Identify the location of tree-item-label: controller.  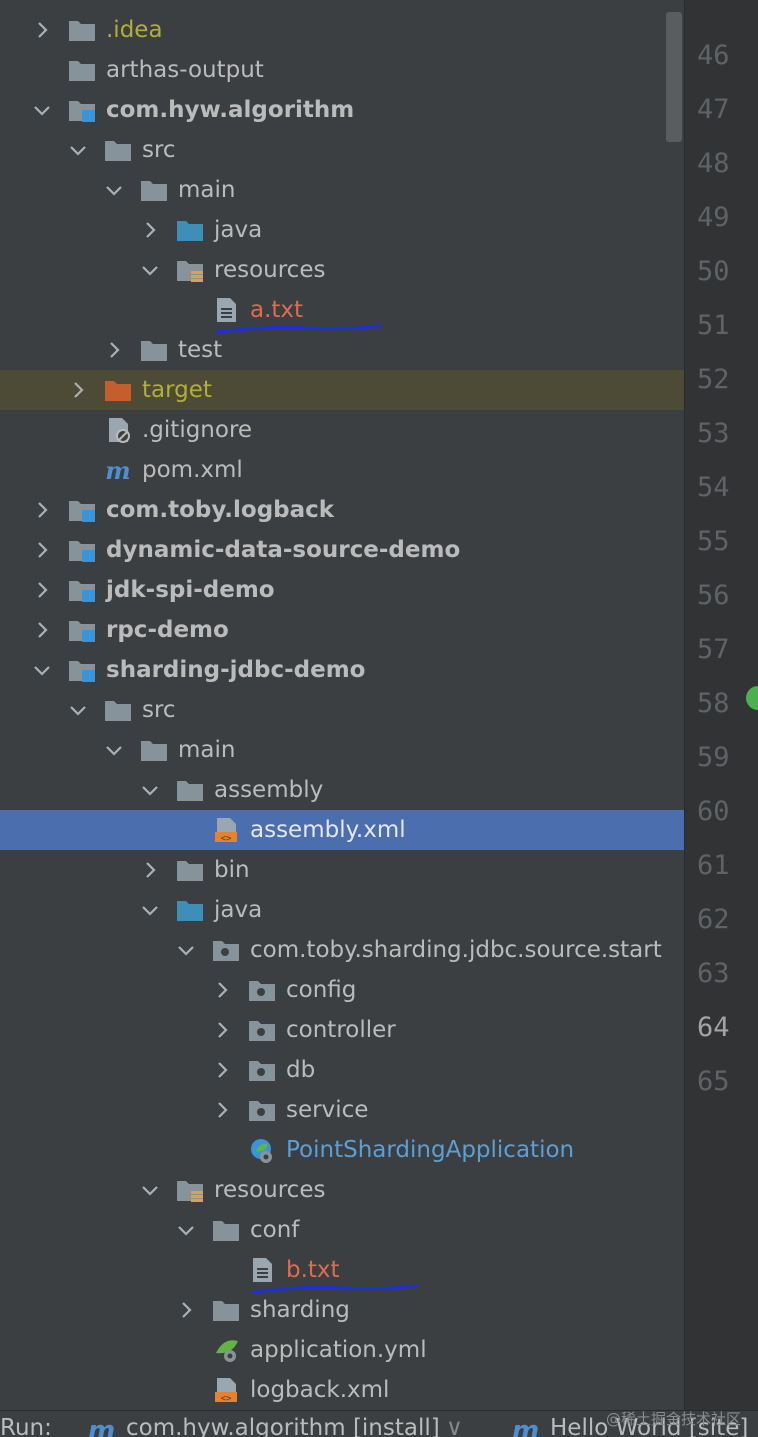
(341, 1030).